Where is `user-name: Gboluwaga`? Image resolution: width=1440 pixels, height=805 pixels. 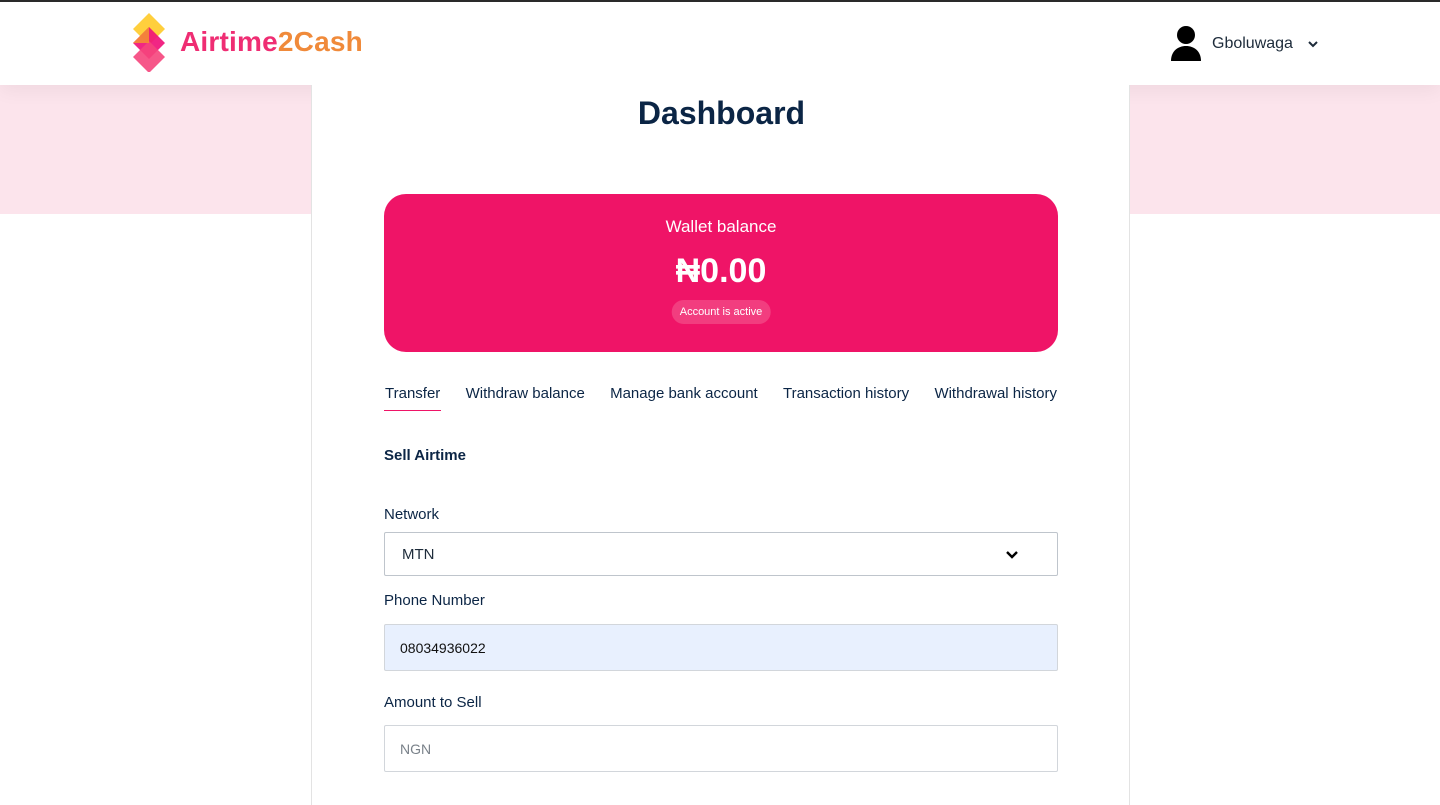 user-name: Gboluwaga is located at coordinates (1252, 43).